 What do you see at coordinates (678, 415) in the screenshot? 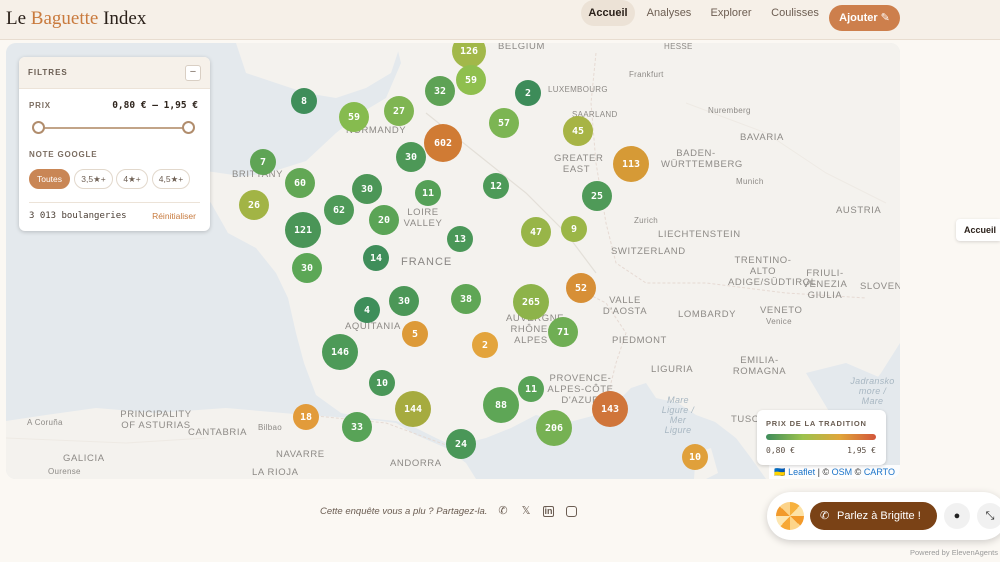
I see `sea-label: Mare Ligure / Mer Ligure` at bounding box center [678, 415].